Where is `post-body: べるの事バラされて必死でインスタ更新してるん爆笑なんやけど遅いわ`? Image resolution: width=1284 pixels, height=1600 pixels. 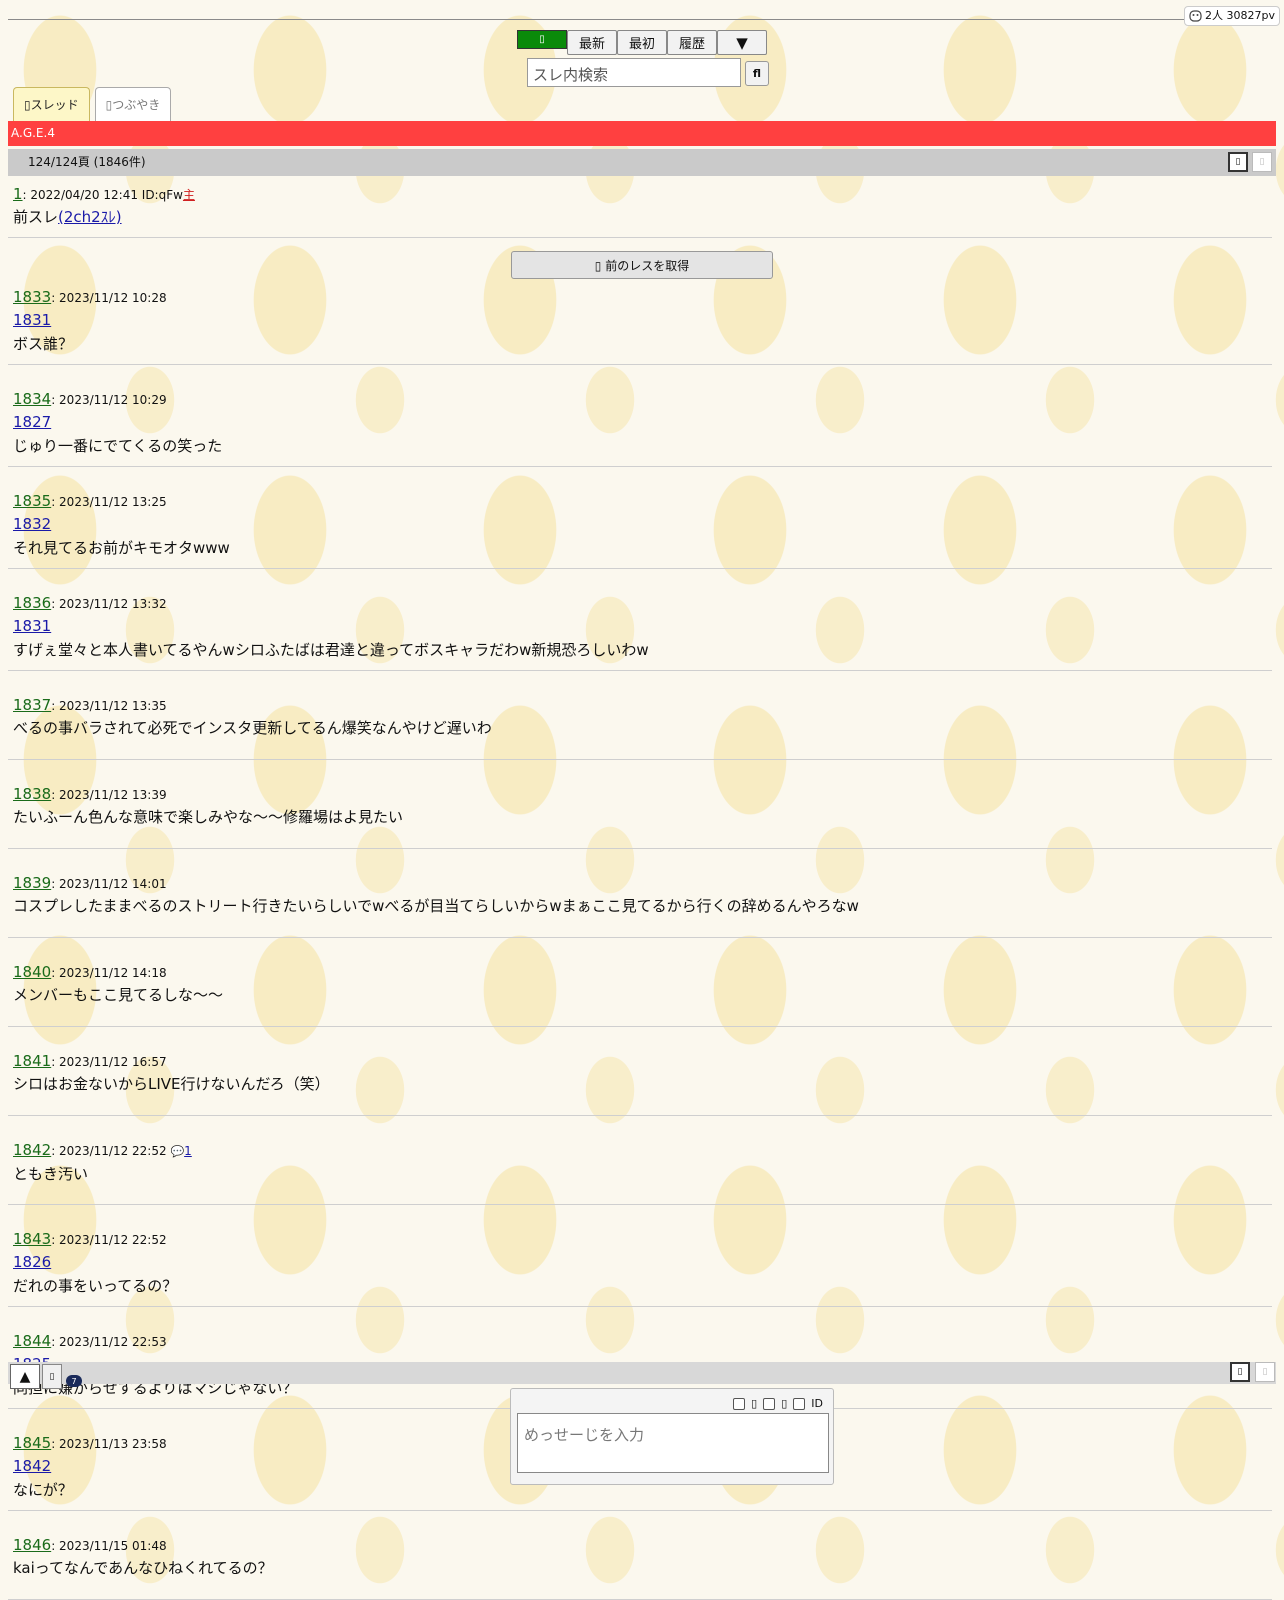
post-body: べるの事バラされて必死でインスタ更新してるん爆笑なんやけど遅いわ is located at coordinates (252, 728).